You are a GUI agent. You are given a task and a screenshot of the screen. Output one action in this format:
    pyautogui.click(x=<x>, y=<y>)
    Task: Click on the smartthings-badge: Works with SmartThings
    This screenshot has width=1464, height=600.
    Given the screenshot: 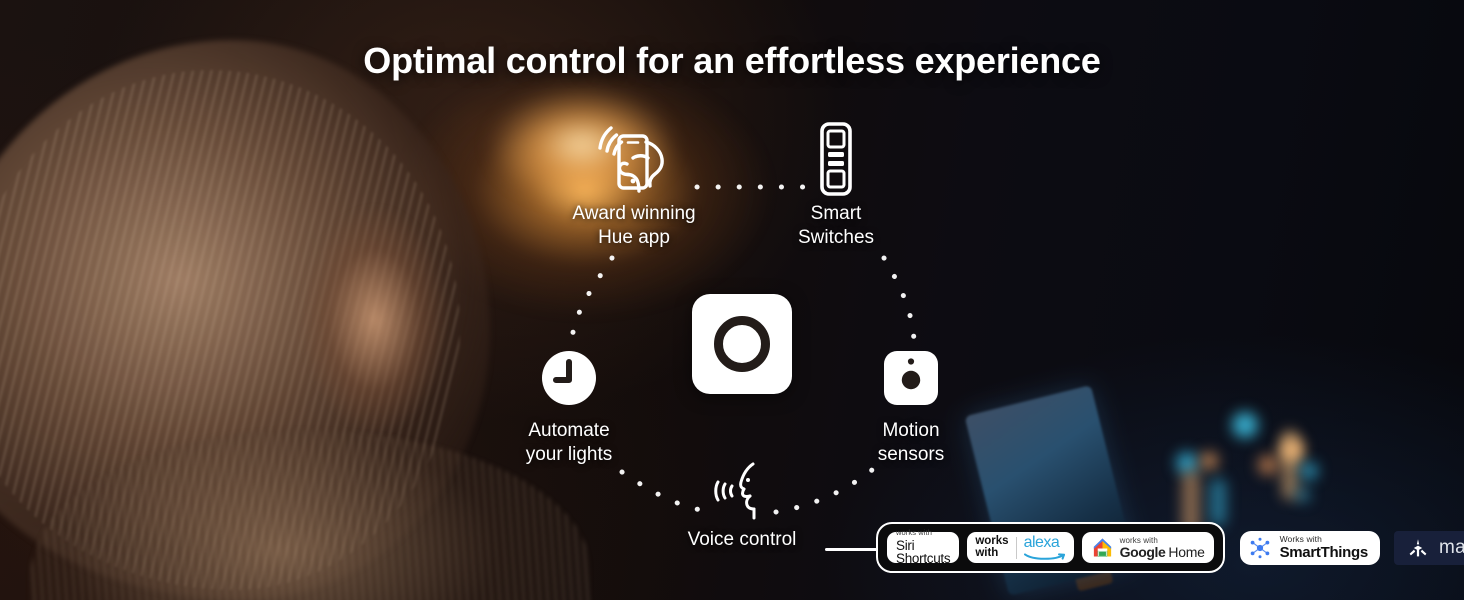 What is the action you would take?
    pyautogui.click(x=1309, y=547)
    